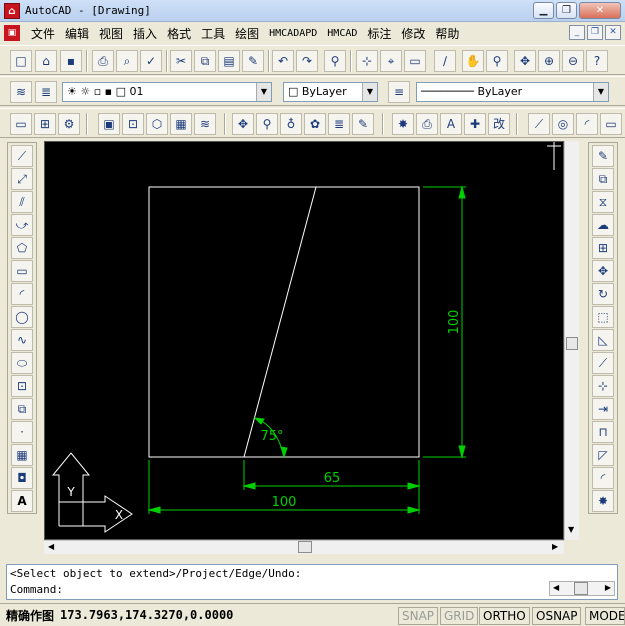 This screenshot has width=625, height=626. Describe the element at coordinates (603, 179) in the screenshot. I see `copy-object-icon: ⧉` at that location.